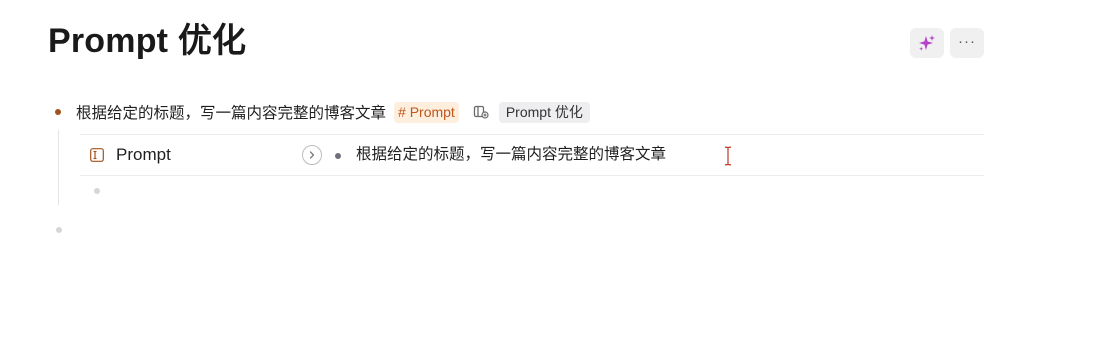  What do you see at coordinates (147, 41) in the screenshot?
I see `page-title: Prompt 优化` at bounding box center [147, 41].